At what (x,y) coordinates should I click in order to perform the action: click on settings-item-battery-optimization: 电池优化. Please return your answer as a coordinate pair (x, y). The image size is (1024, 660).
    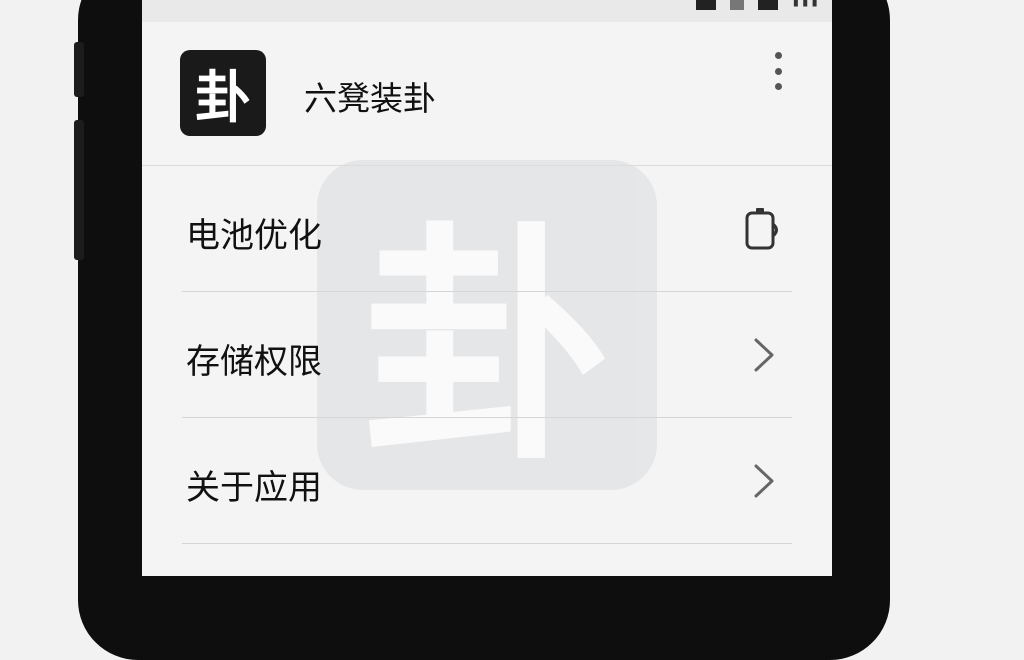
    Looking at the image, I should click on (487, 229).